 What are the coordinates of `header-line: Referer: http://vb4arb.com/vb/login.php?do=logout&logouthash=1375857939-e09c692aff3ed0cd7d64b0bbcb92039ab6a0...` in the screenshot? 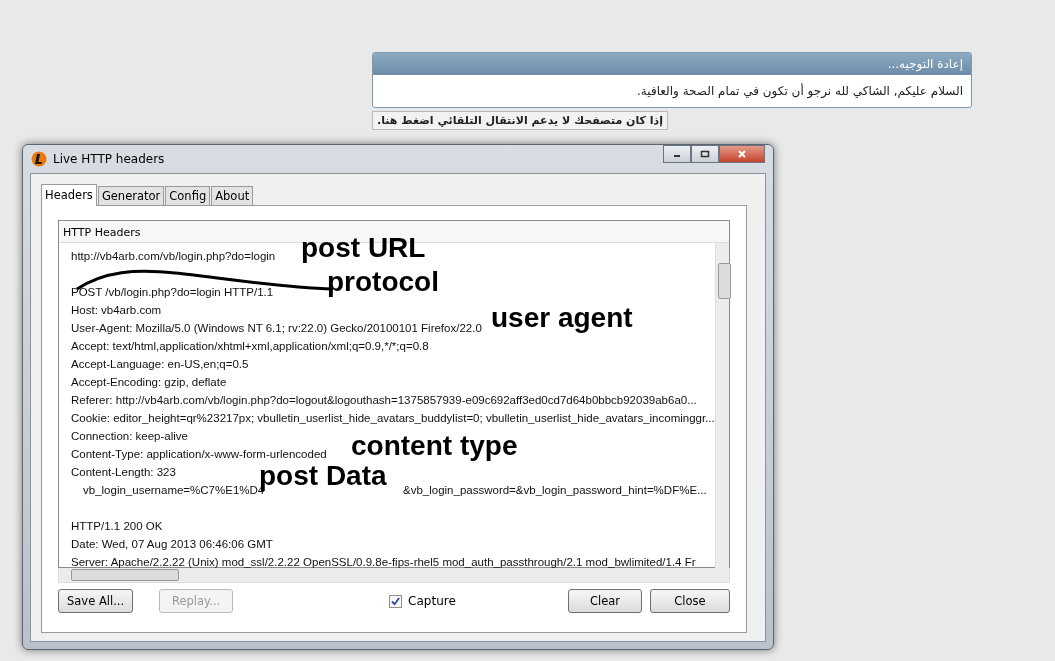 It's located at (384, 400).